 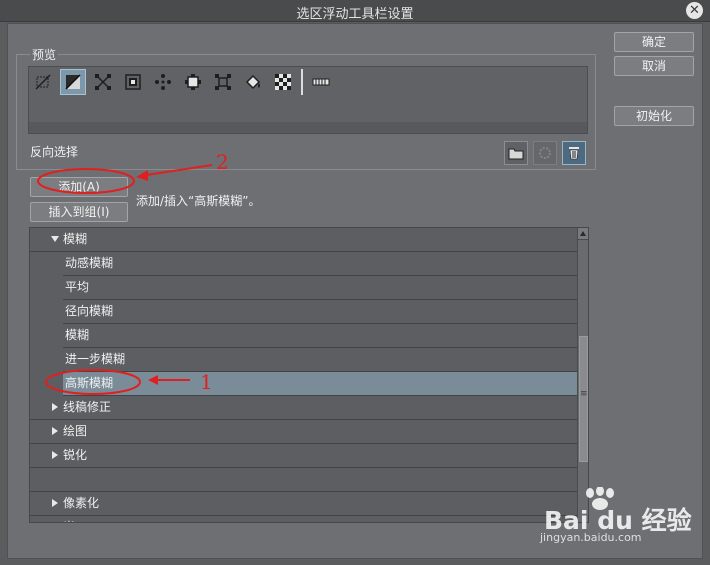 I want to click on annotation-layer, so click(x=125, y=279).